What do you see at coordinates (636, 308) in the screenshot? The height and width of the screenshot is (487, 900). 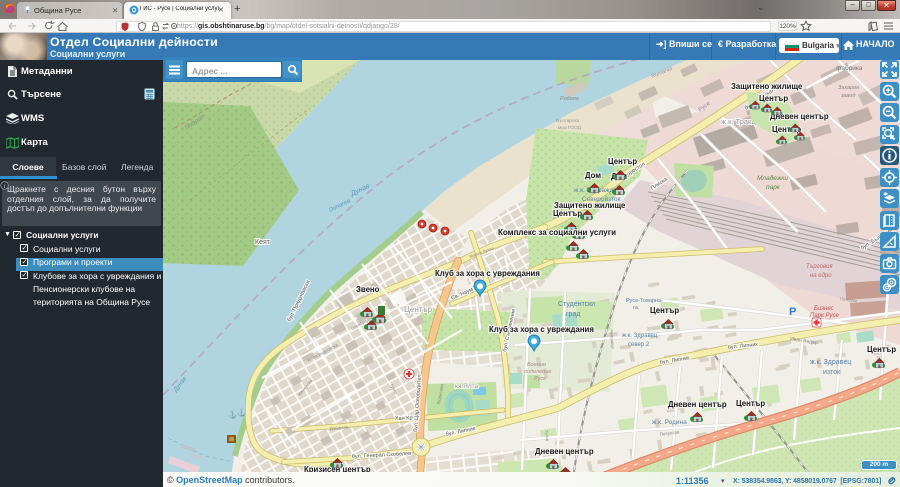 I see `svg-text: га.` at bounding box center [636, 308].